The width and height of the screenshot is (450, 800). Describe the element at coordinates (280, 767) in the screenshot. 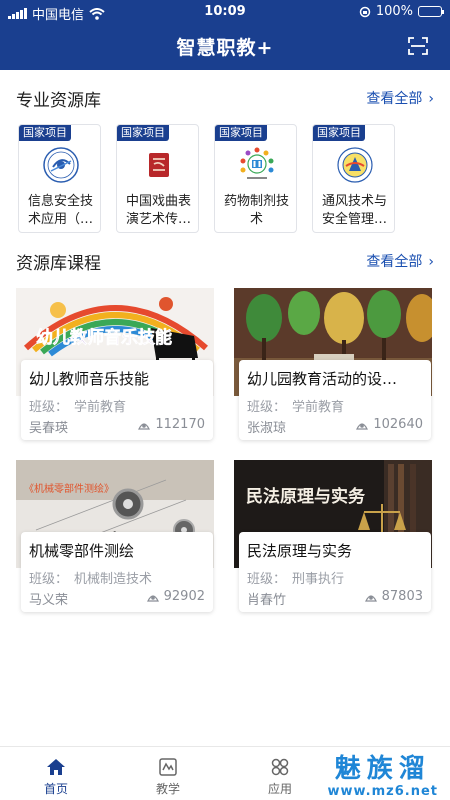

I see `apps-icon` at that location.